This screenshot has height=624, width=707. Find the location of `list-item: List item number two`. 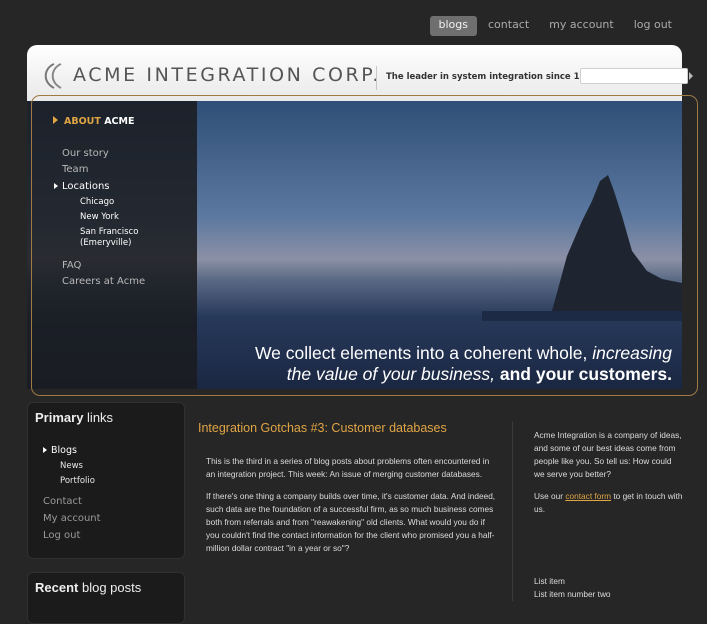

list-item: List item number two is located at coordinates (572, 594).